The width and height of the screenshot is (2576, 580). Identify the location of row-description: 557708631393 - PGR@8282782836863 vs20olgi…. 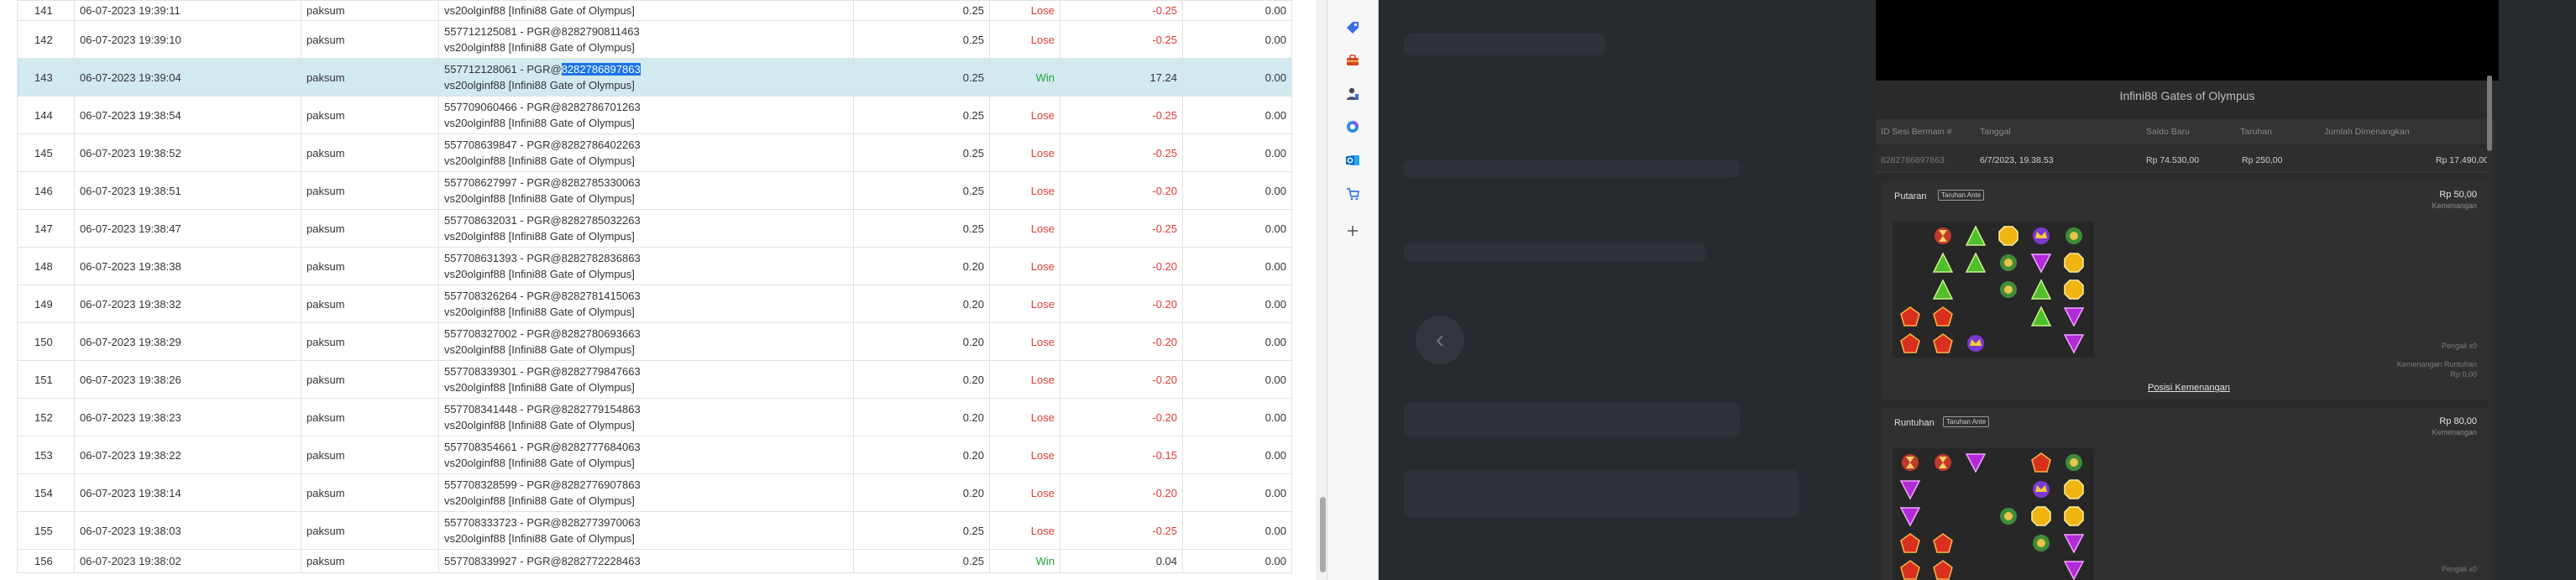
(646, 266).